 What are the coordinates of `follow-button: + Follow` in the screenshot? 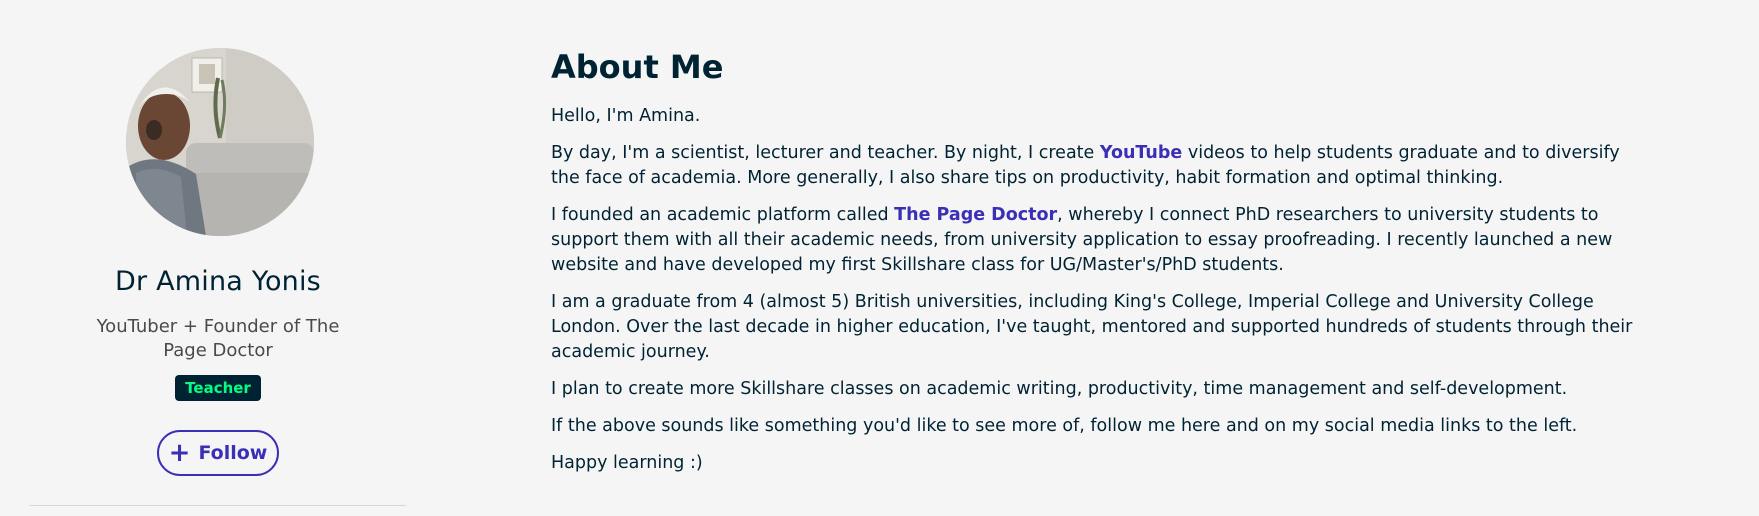 It's located at (218, 453).